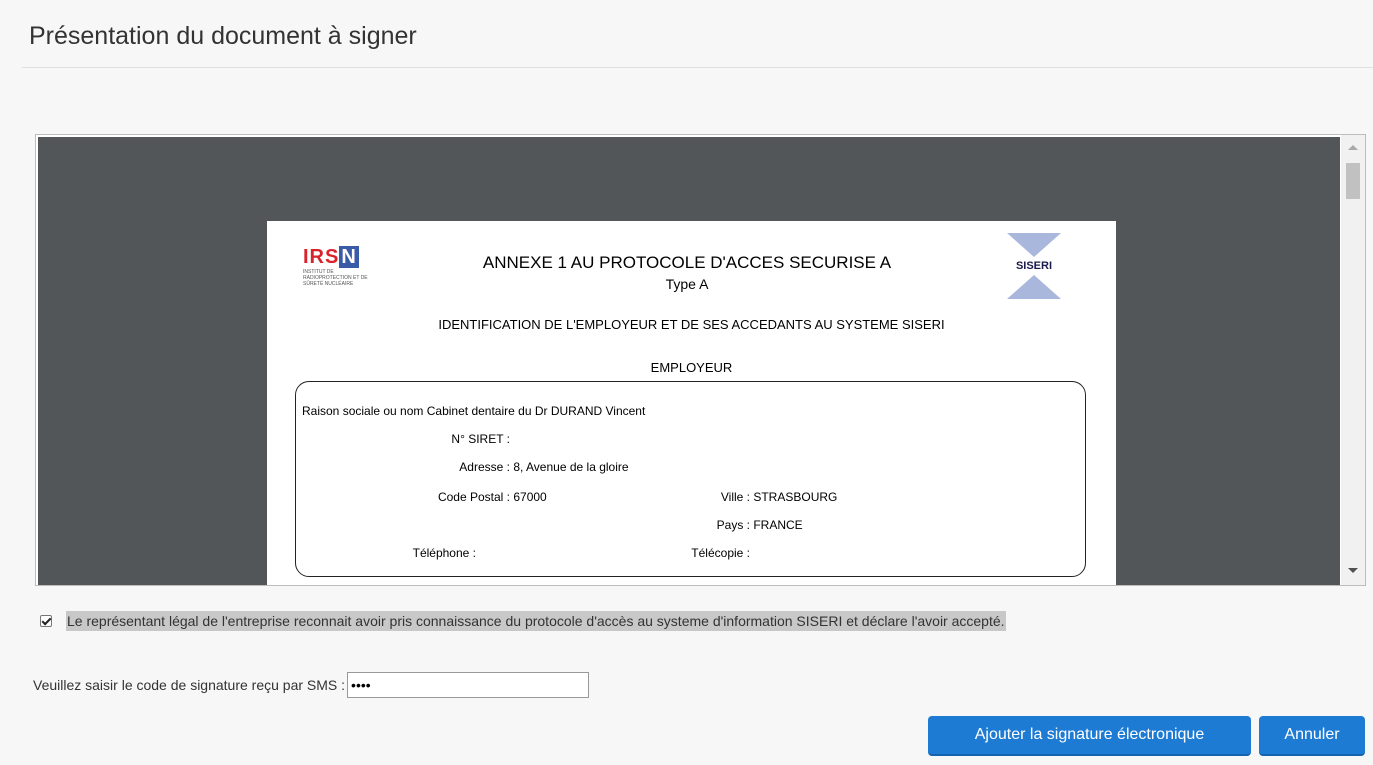 Image resolution: width=1373 pixels, height=765 pixels. I want to click on irsn-logo-letters: IRS, so click(321, 257).